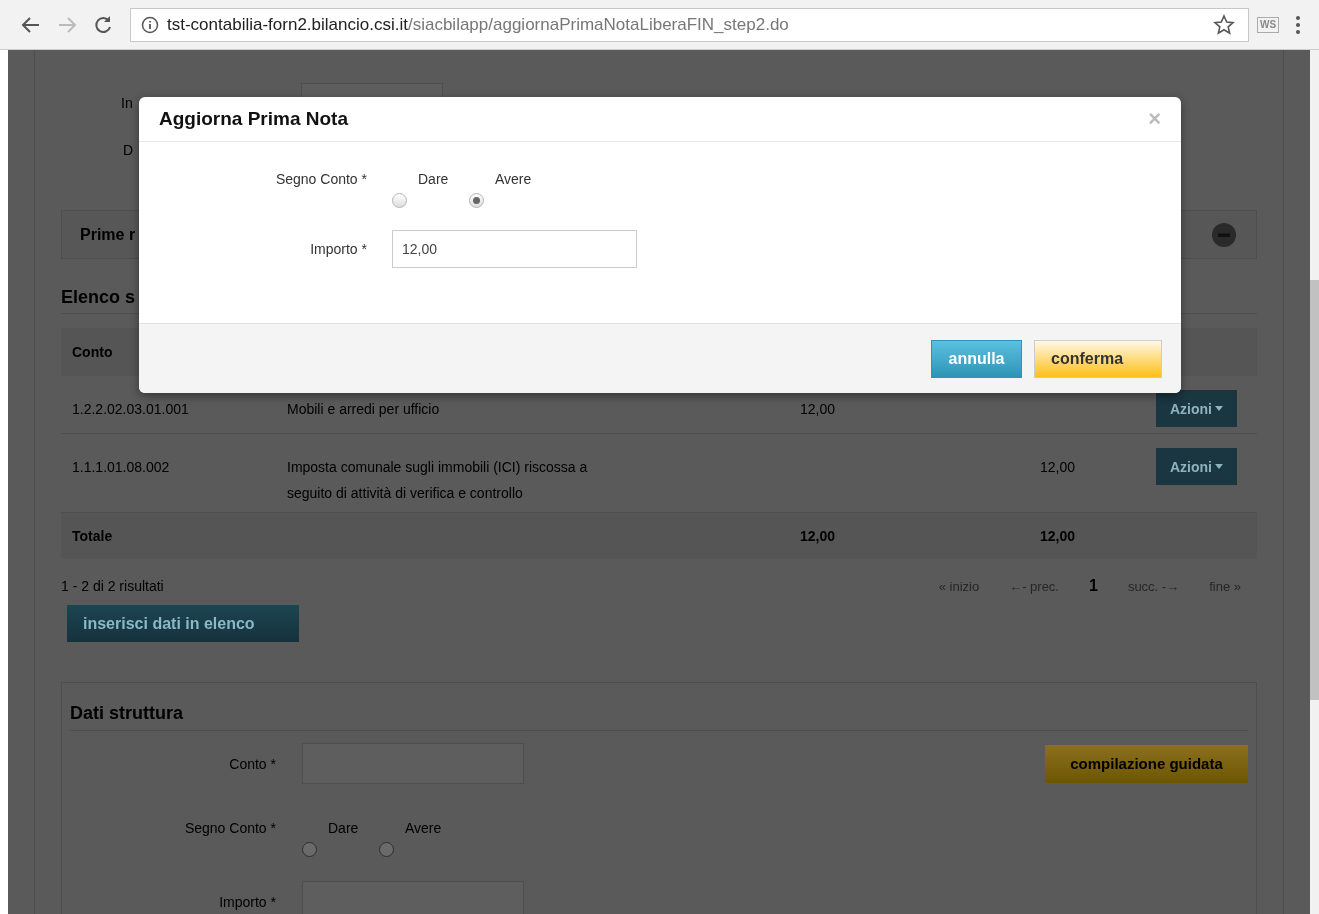 The height and width of the screenshot is (914, 1319). I want to click on close-button: ×, so click(1154, 119).